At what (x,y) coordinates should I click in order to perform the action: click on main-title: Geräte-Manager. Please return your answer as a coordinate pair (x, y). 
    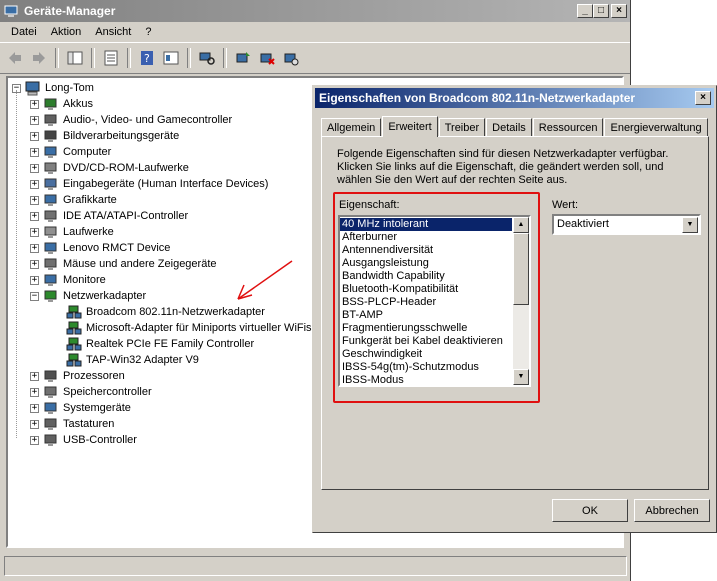
    Looking at the image, I should click on (70, 11).